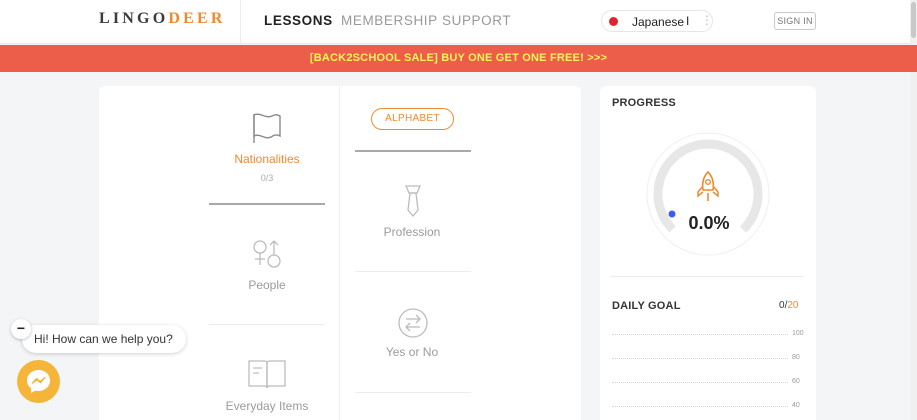 This screenshot has height=420, width=917. I want to click on messenger-icon, so click(38, 381).